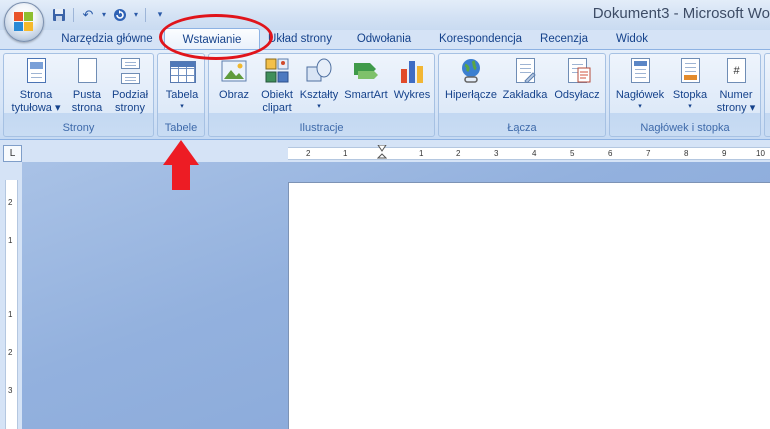 This screenshot has width=770, height=429. What do you see at coordinates (760, 153) in the screenshot?
I see `ruler-tick: 10` at bounding box center [760, 153].